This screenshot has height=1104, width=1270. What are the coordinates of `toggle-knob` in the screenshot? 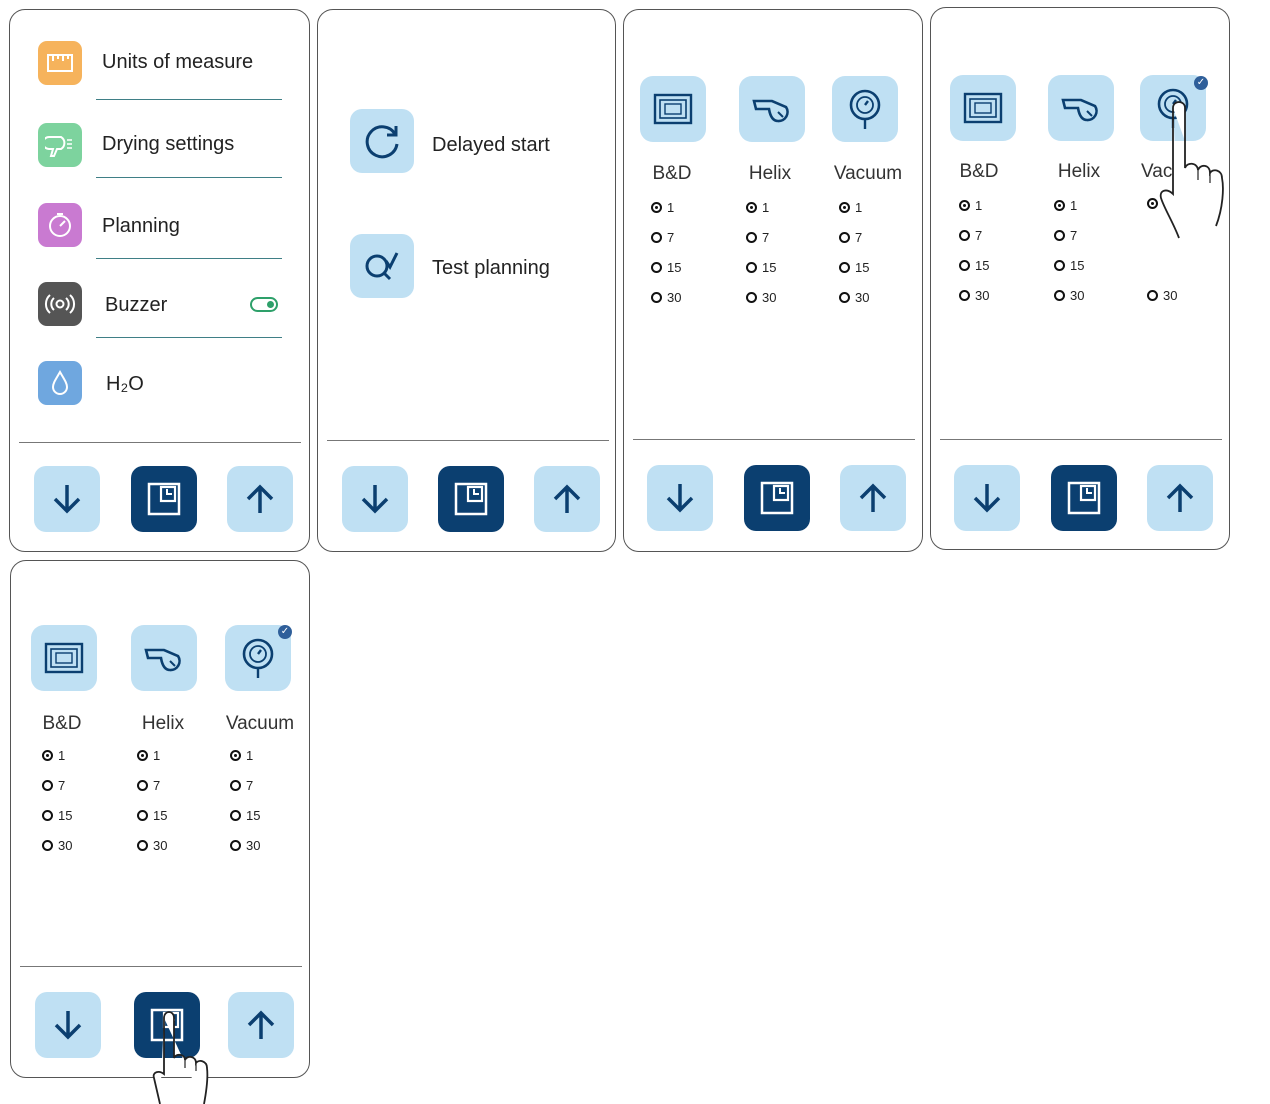 It's located at (270, 304).